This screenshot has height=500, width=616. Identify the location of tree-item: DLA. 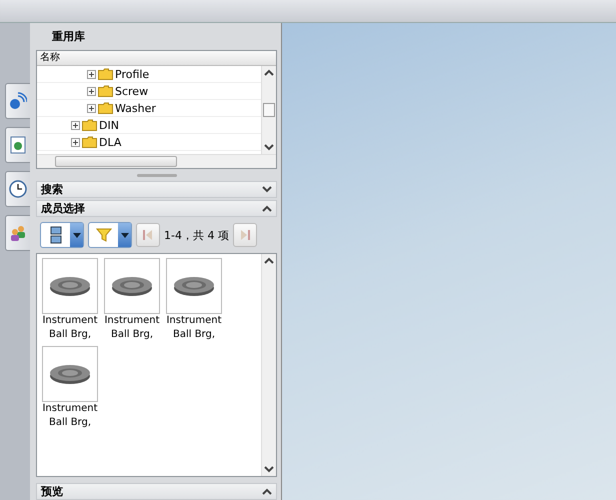
(149, 142).